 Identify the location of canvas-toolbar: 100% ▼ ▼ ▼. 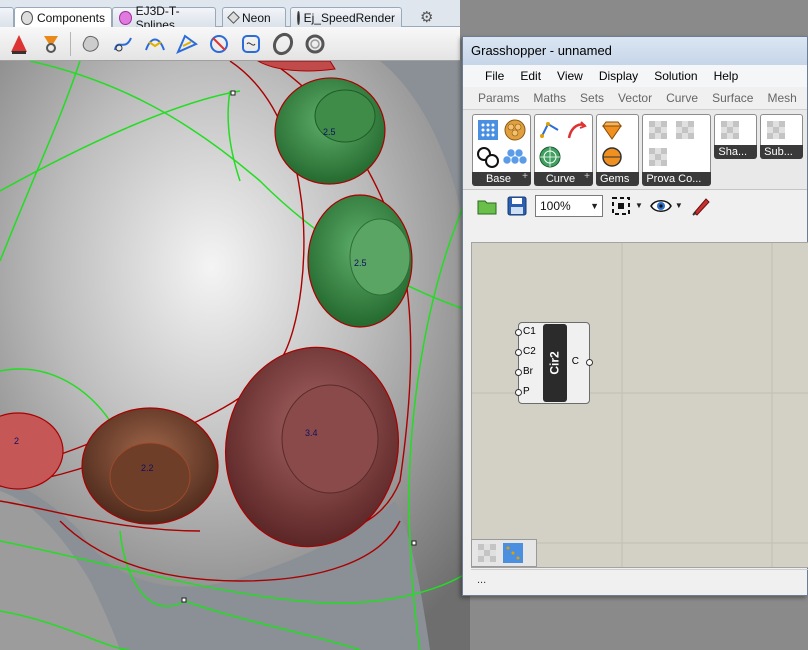
(635, 205).